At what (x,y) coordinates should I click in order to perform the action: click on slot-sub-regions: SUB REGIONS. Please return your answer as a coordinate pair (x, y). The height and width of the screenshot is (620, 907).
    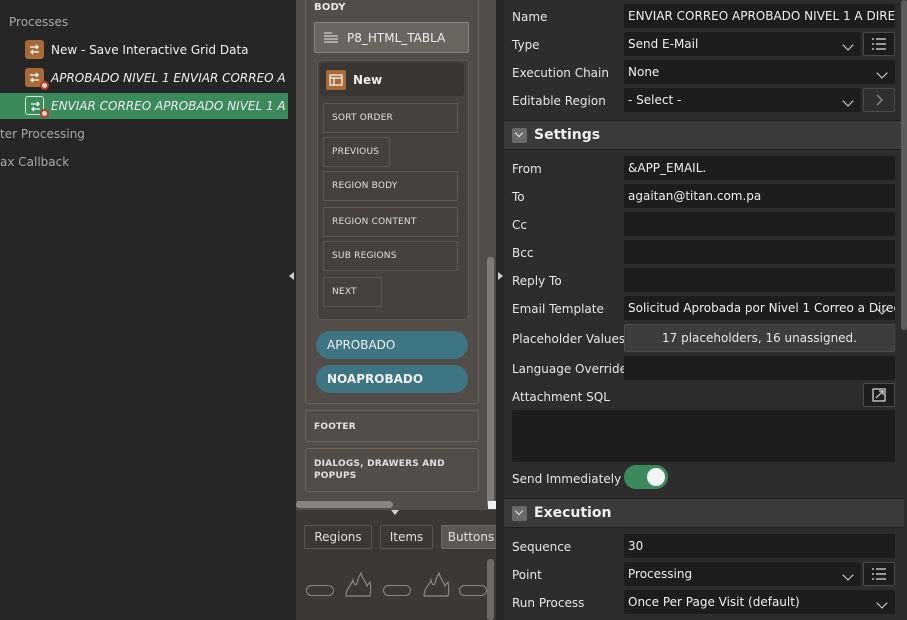
    Looking at the image, I should click on (390, 256).